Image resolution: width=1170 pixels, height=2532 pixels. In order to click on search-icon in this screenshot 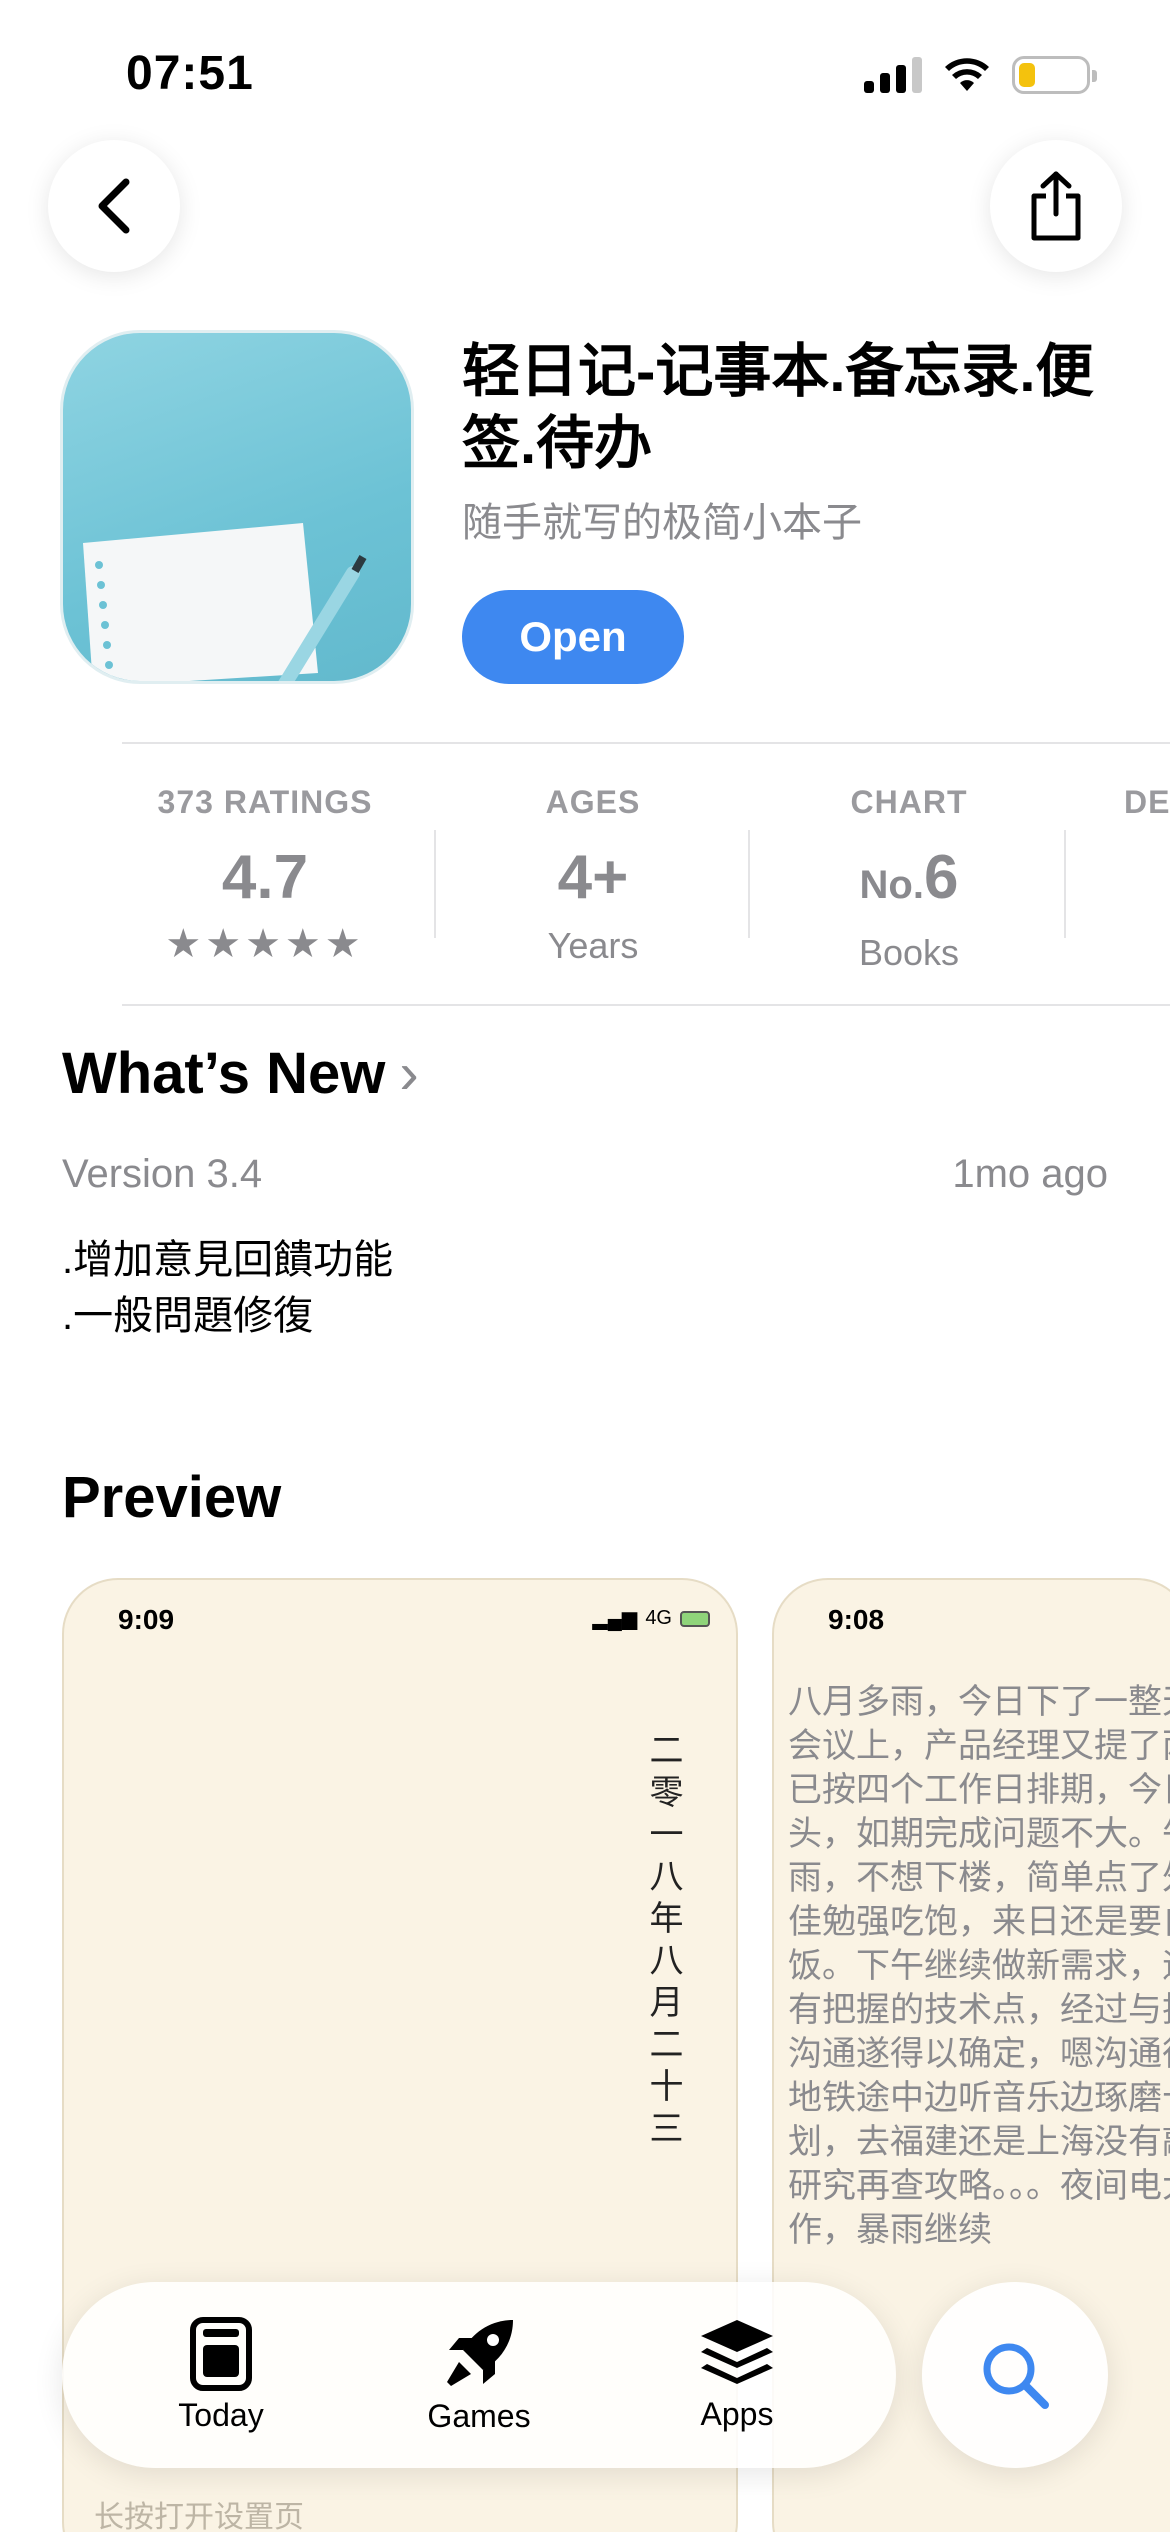, I will do `click(1016, 2376)`.